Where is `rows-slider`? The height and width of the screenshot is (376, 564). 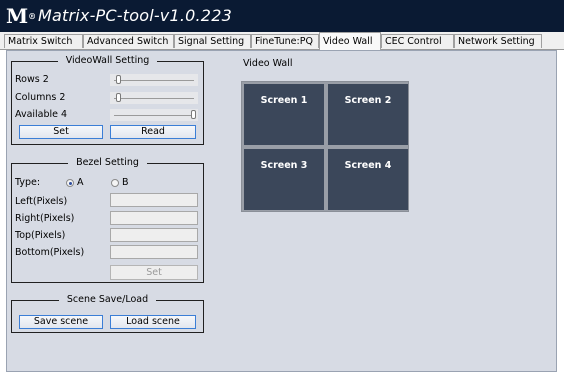
rows-slider is located at coordinates (154, 80).